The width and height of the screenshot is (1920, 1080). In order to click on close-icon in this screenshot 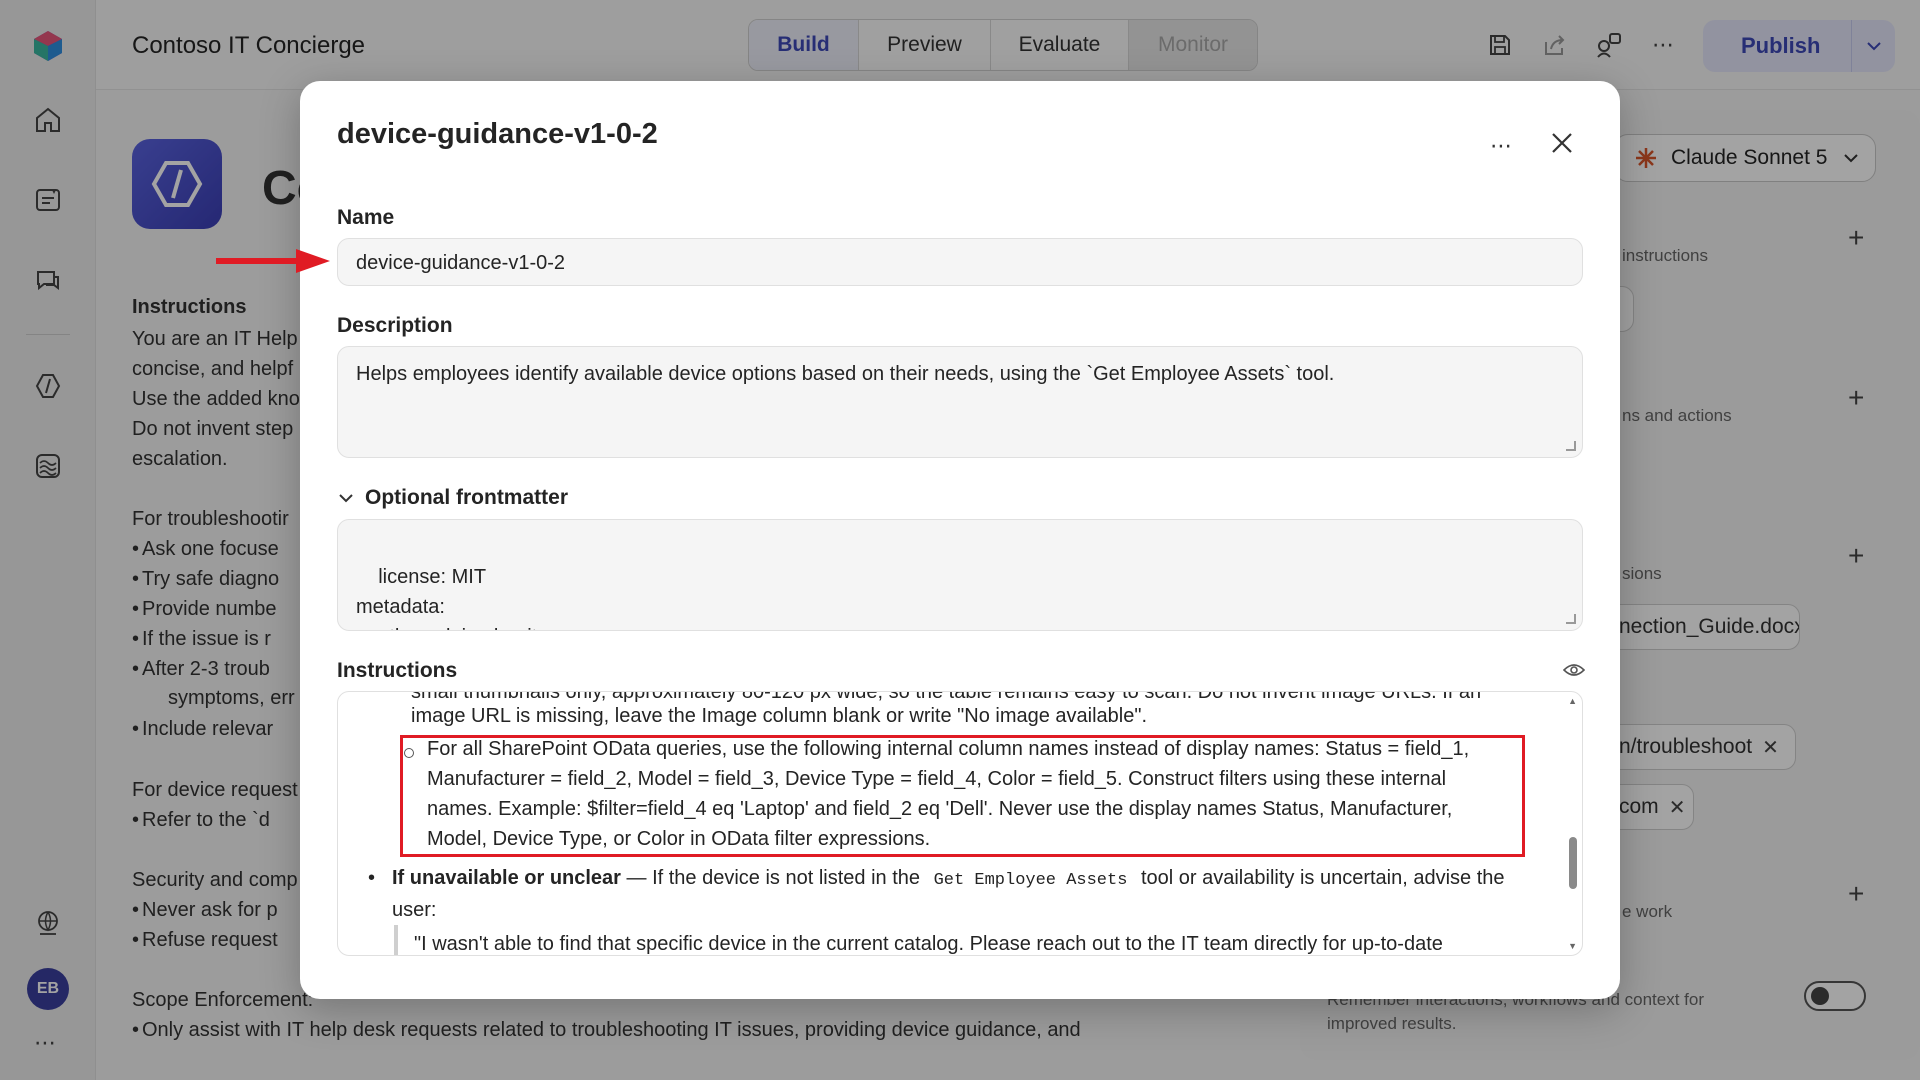, I will do `click(1562, 143)`.